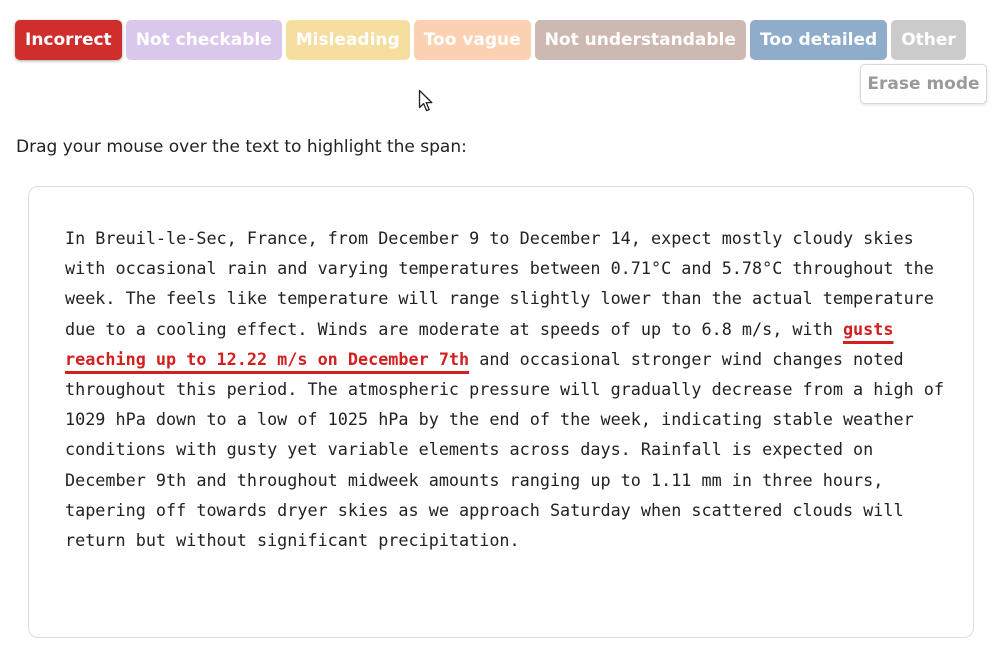  What do you see at coordinates (923, 84) in the screenshot?
I see `erase-mode-button: Erase mode` at bounding box center [923, 84].